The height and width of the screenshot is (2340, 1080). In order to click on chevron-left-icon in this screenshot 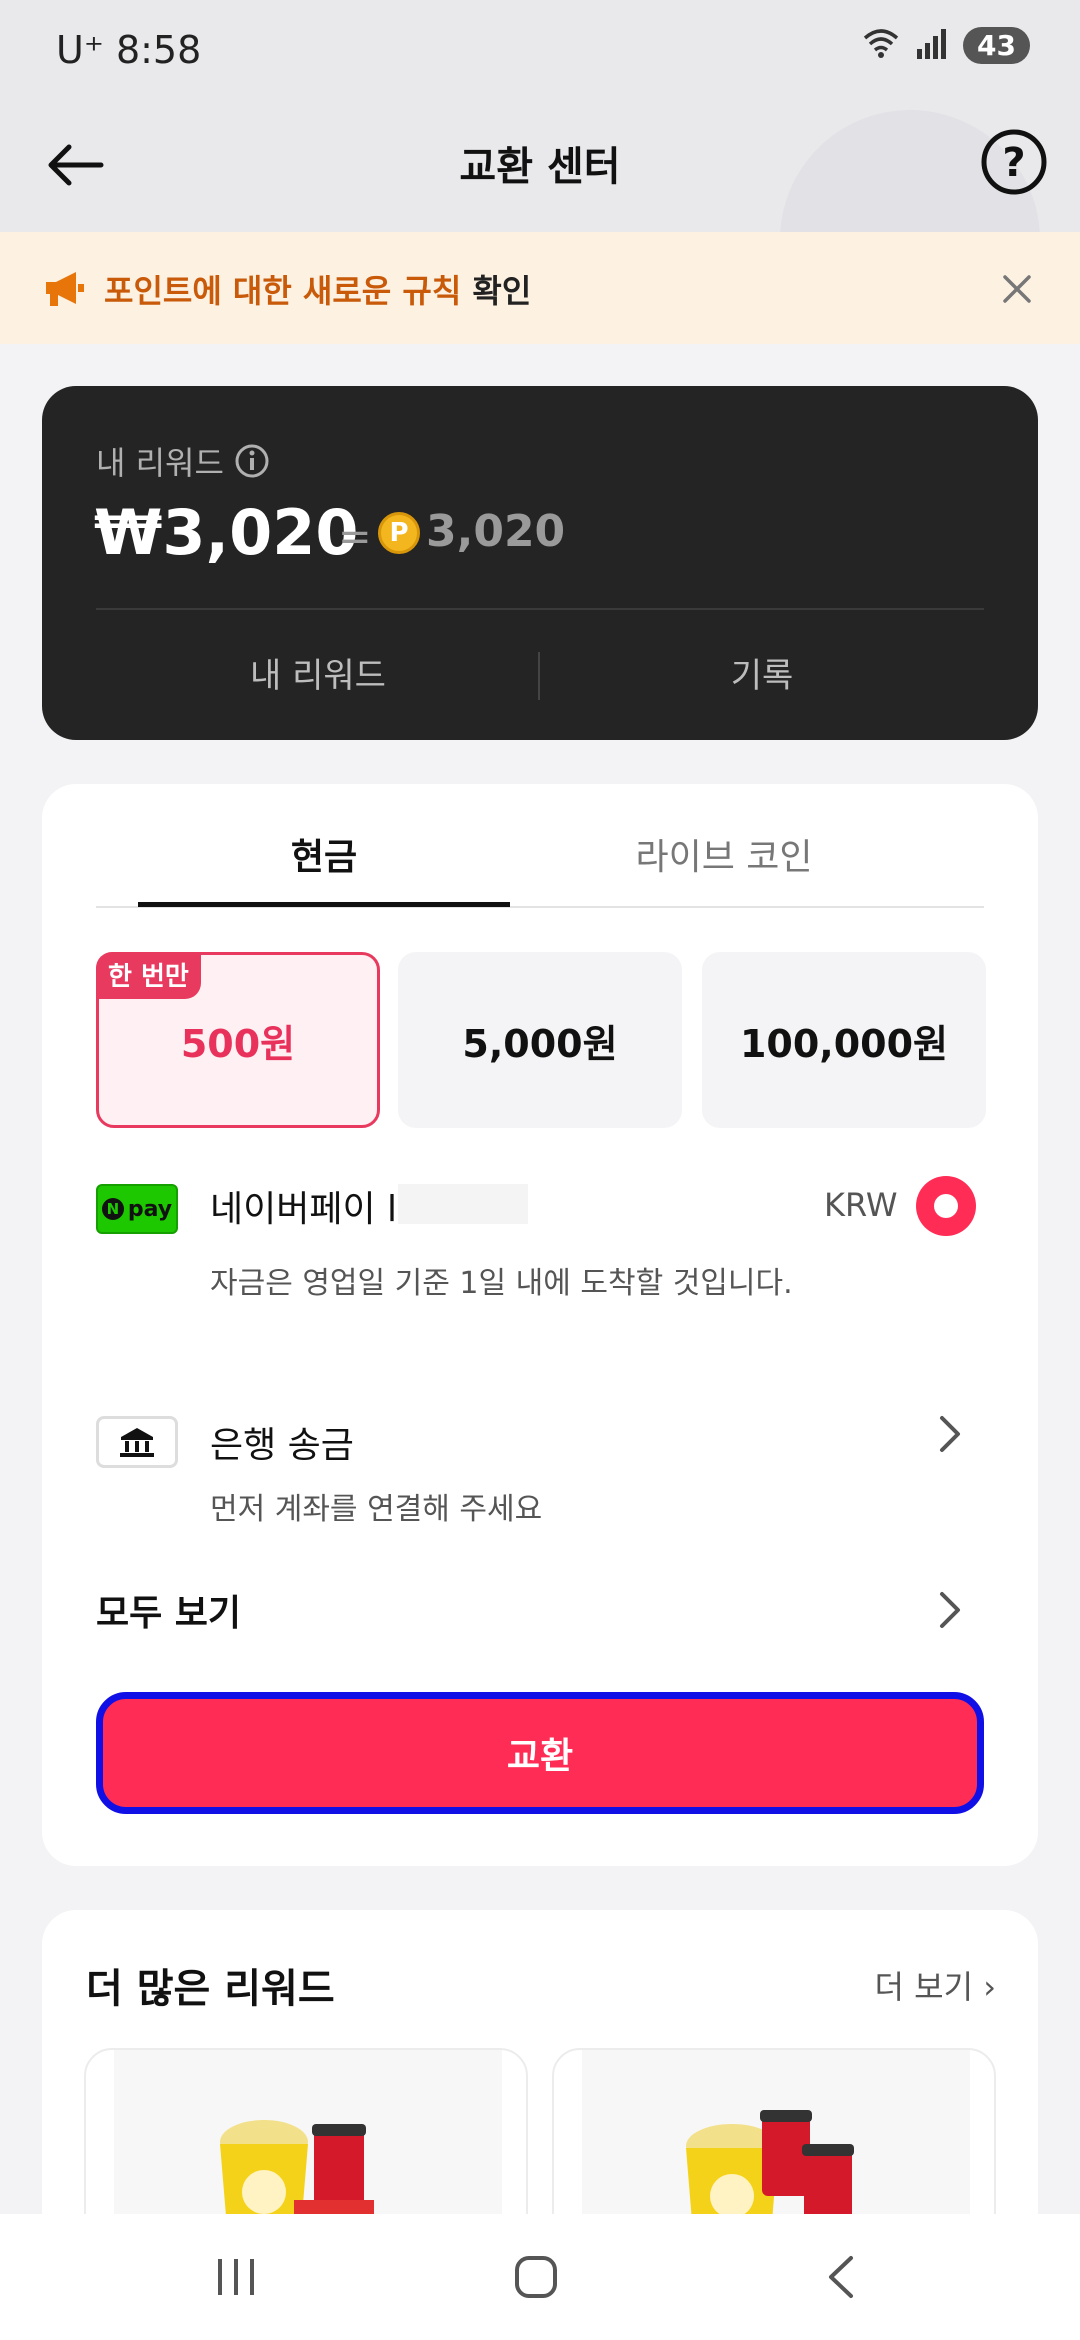, I will do `click(841, 2277)`.